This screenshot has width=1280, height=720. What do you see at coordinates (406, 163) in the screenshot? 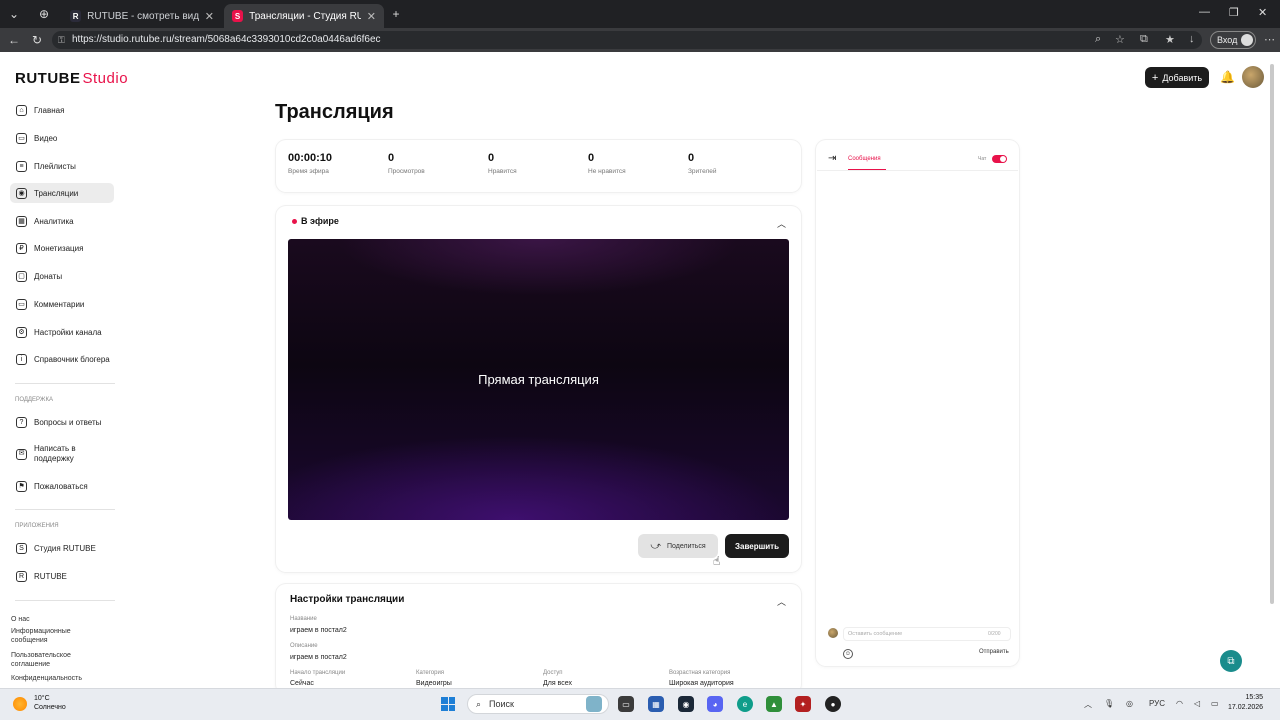
I see `stat-views: 0 Просмотров` at bounding box center [406, 163].